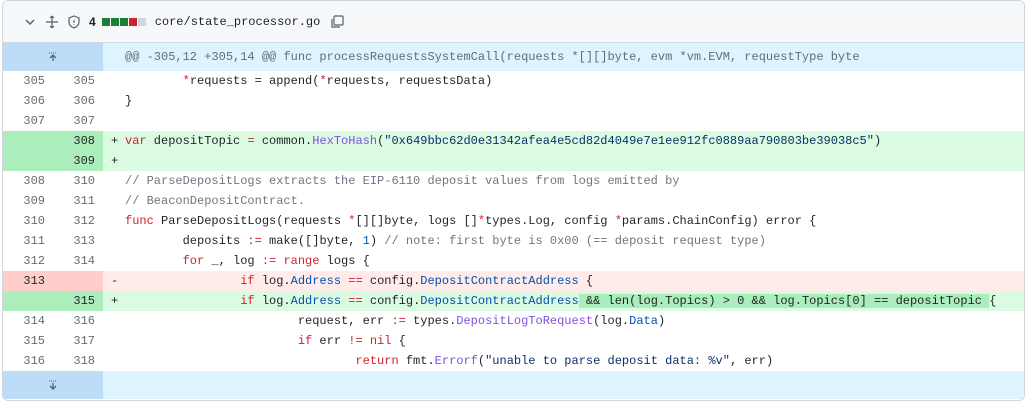 Image resolution: width=1027 pixels, height=402 pixels. What do you see at coordinates (525, 321) in the screenshot?
I see `code-token: DepositLogToRequest` at bounding box center [525, 321].